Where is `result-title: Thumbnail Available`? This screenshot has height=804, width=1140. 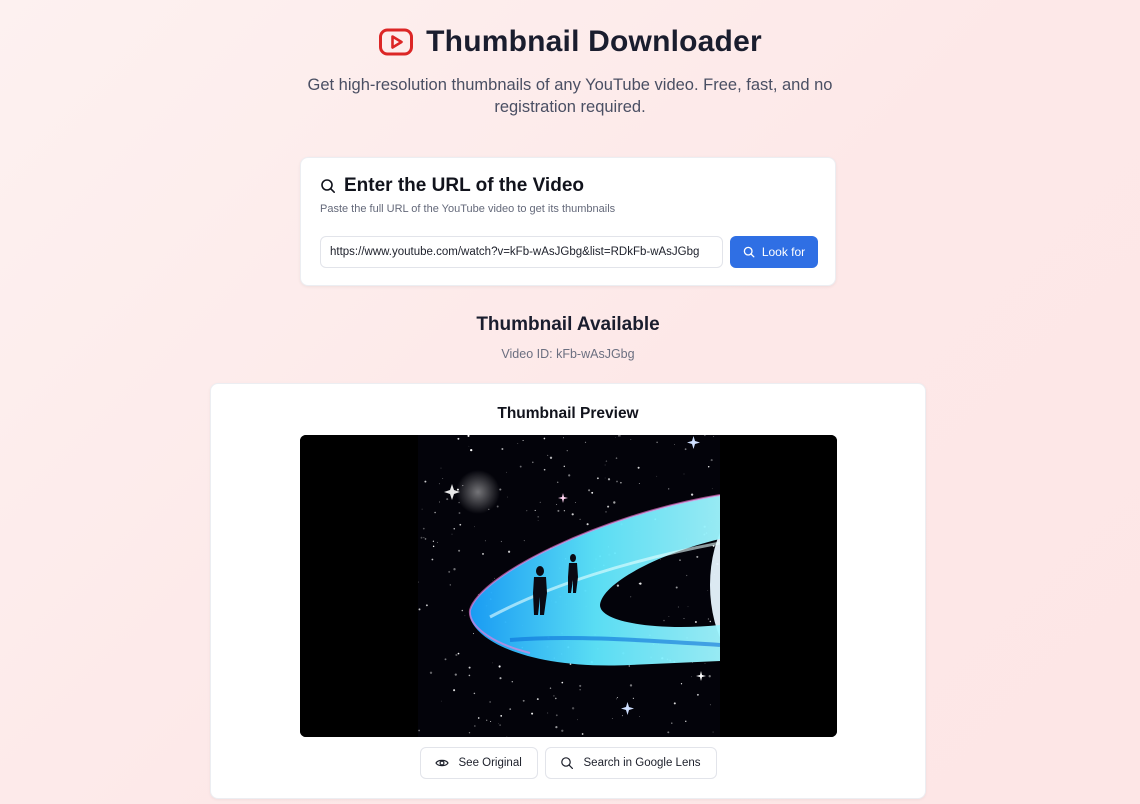
result-title: Thumbnail Available is located at coordinates (568, 324).